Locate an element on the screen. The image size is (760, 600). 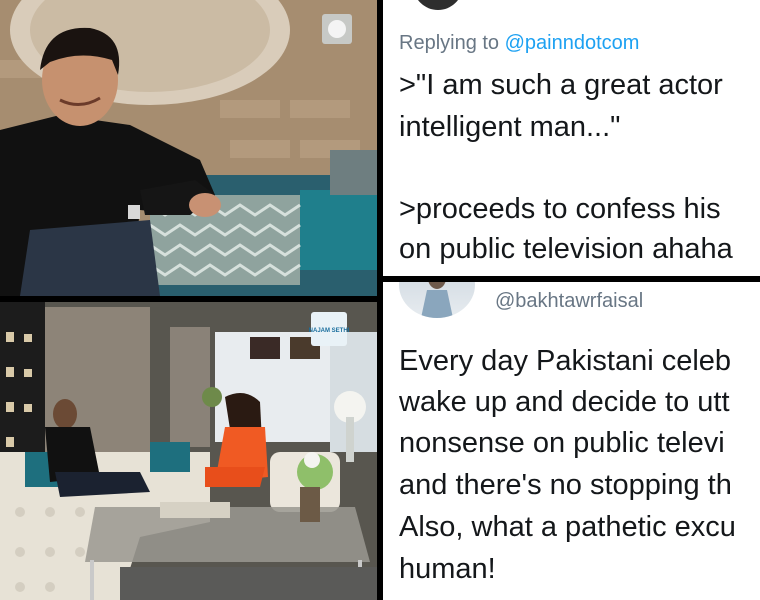
tweet-text-line: Every day Pakistani celeb is located at coordinates (565, 361).